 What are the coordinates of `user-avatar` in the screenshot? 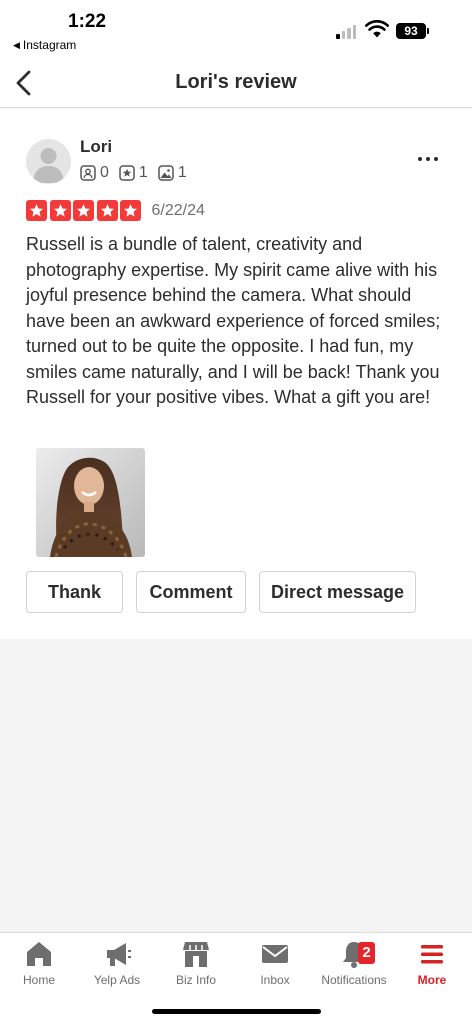 It's located at (48, 161).